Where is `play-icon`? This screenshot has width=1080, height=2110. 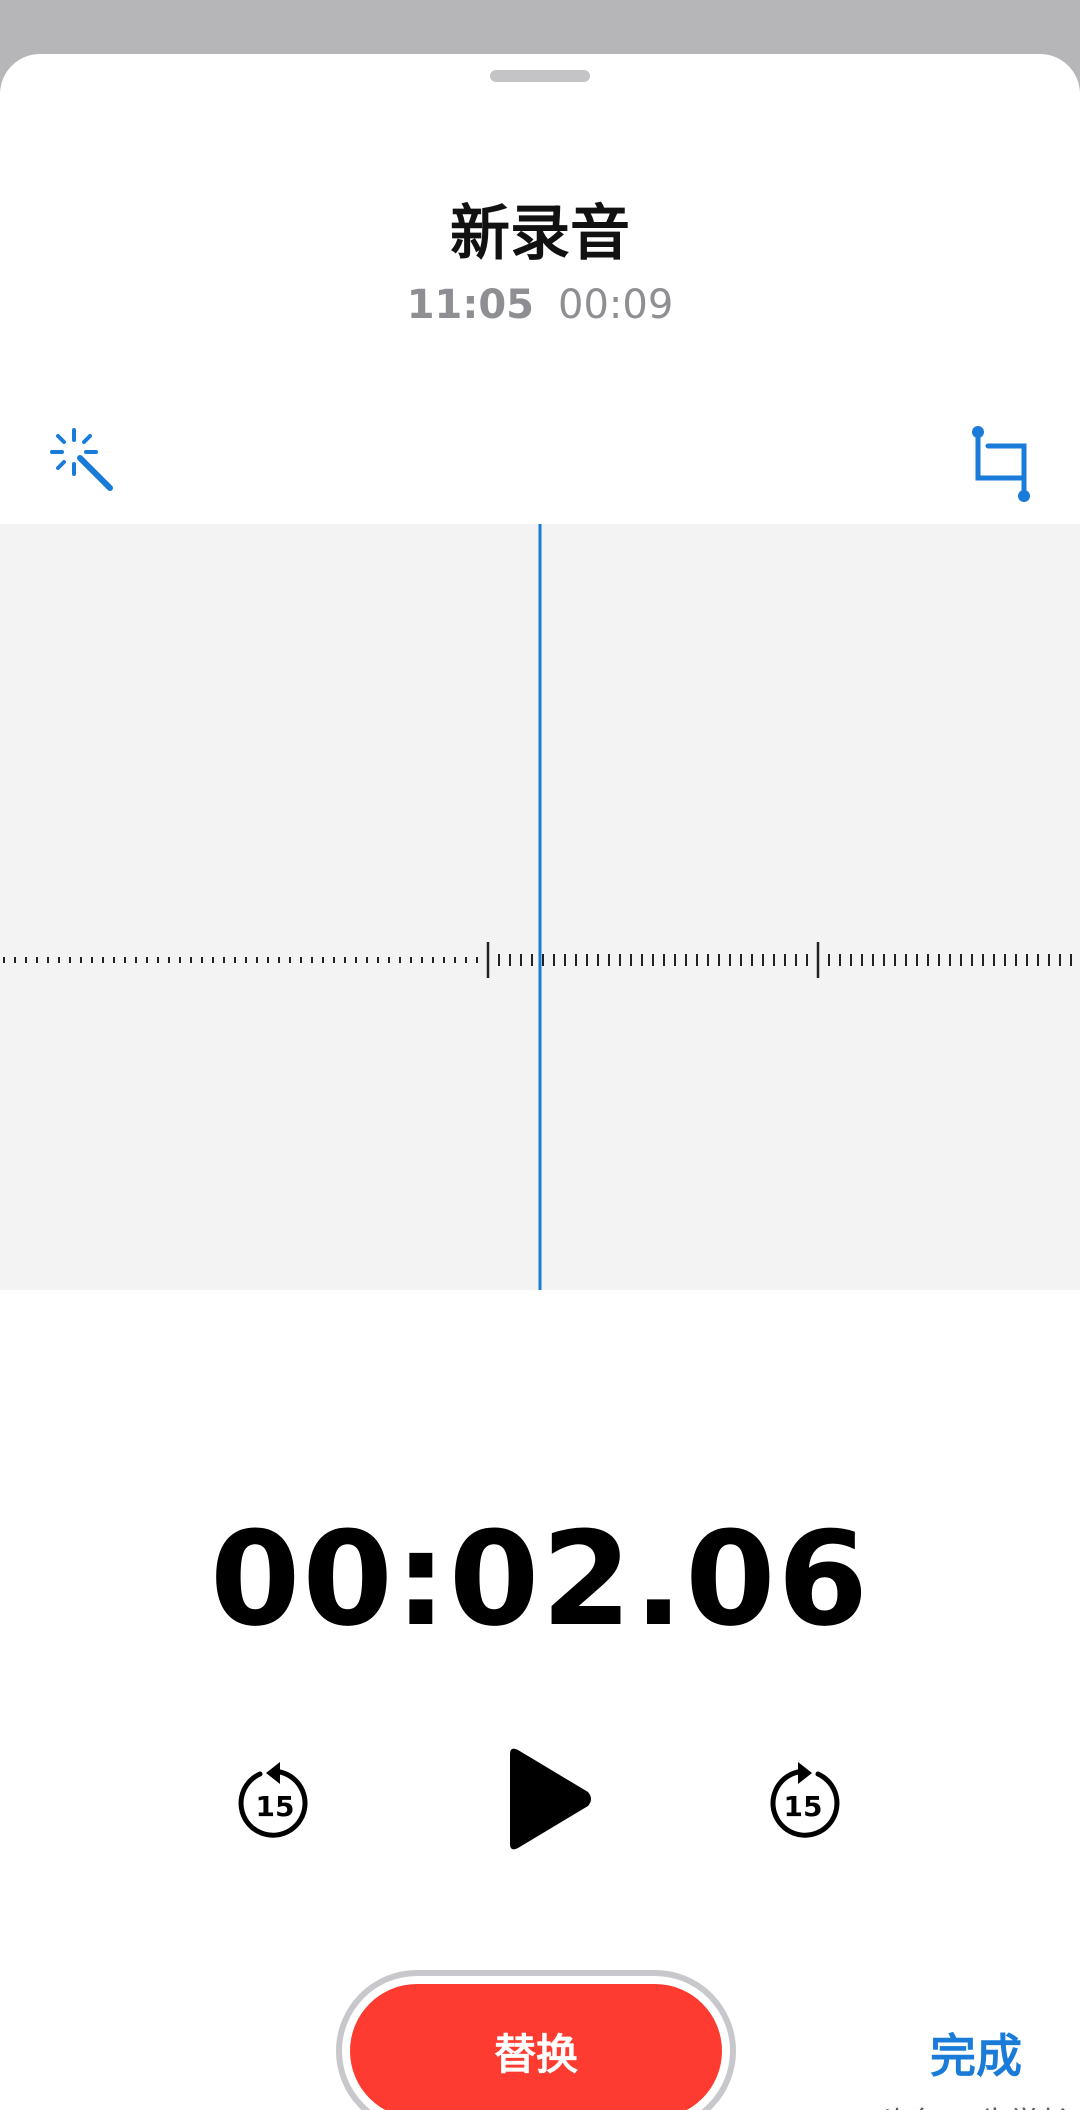 play-icon is located at coordinates (550, 1799).